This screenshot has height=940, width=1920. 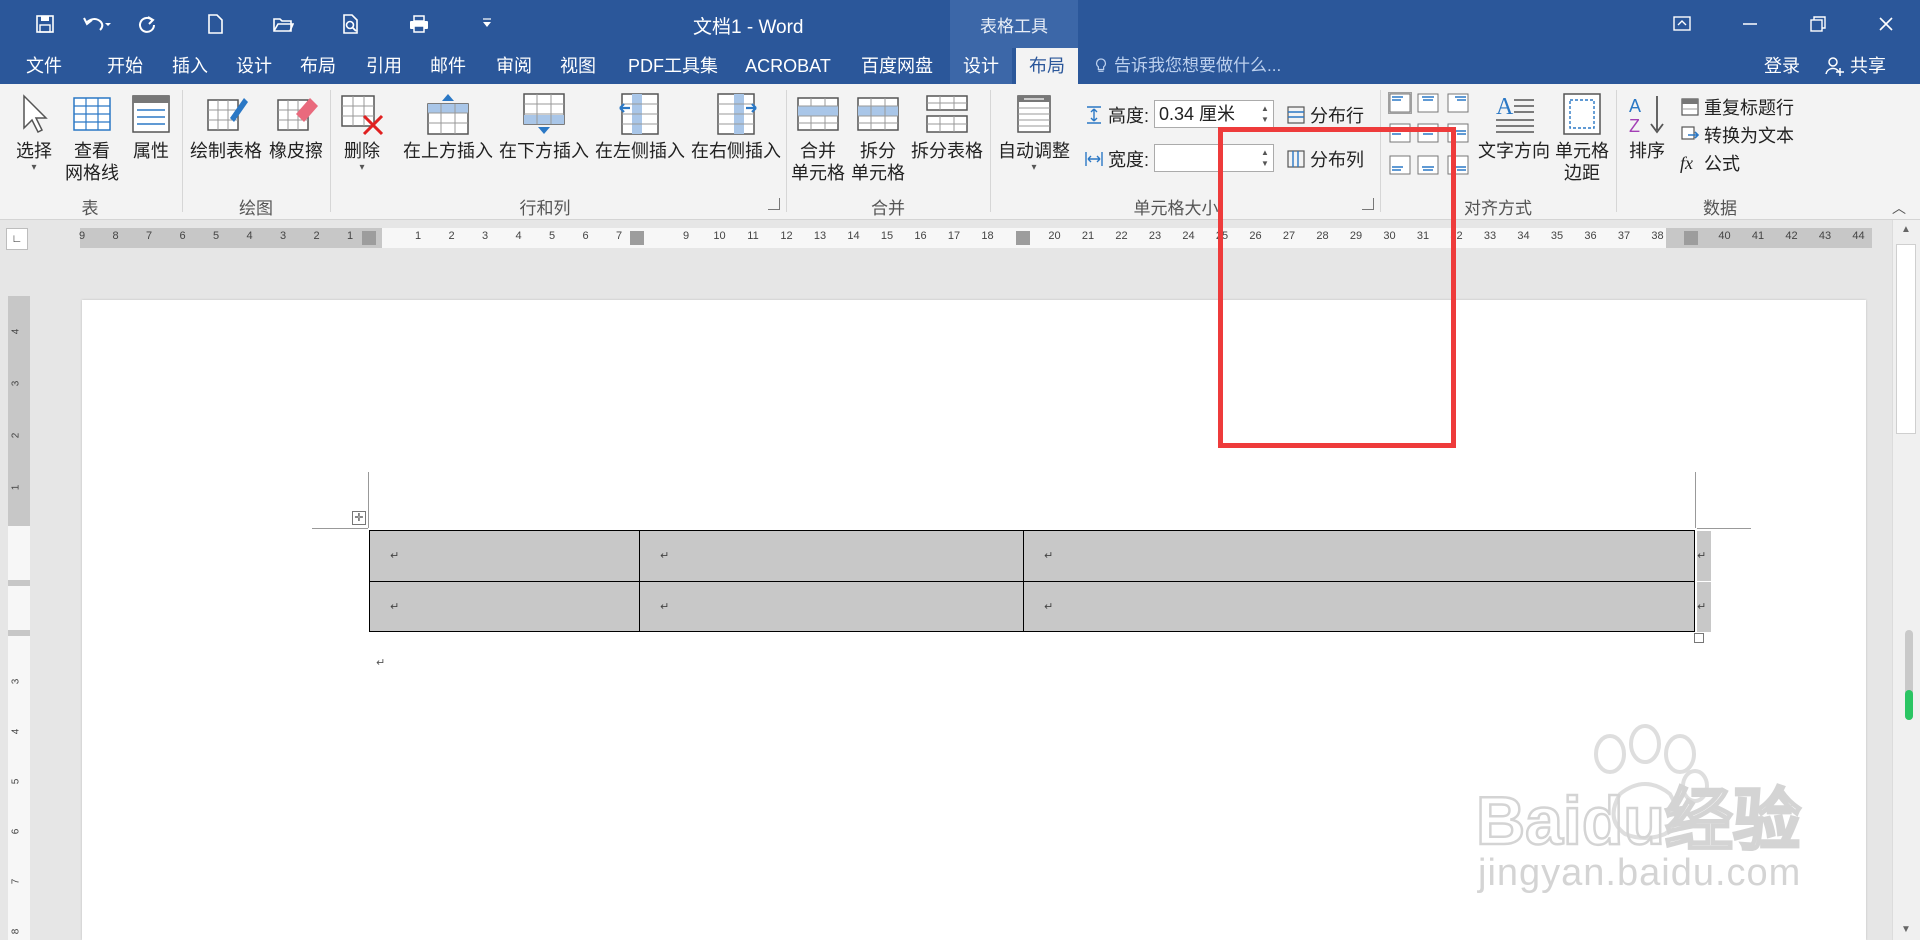 I want to click on scroll-down-icon: ▼, so click(x=1906, y=929).